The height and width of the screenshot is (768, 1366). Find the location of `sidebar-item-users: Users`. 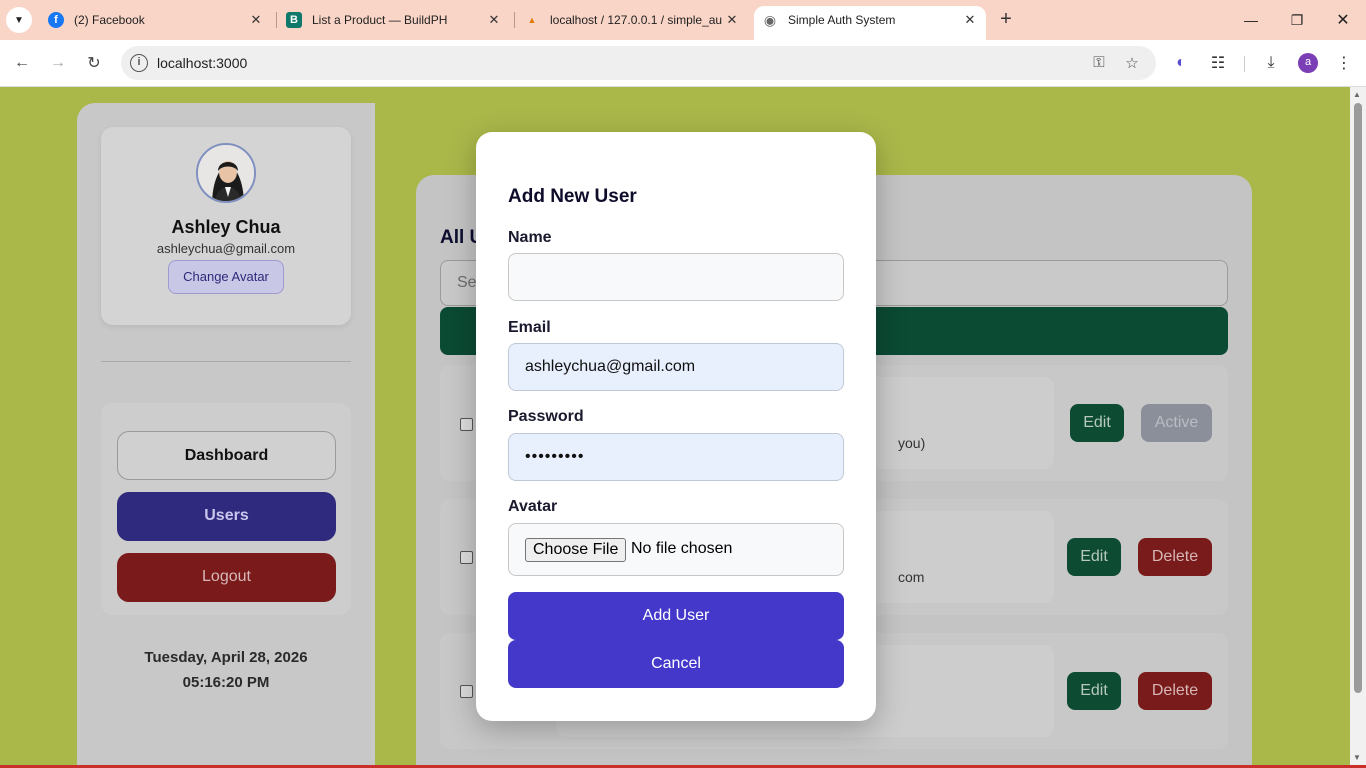

sidebar-item-users: Users is located at coordinates (226, 516).